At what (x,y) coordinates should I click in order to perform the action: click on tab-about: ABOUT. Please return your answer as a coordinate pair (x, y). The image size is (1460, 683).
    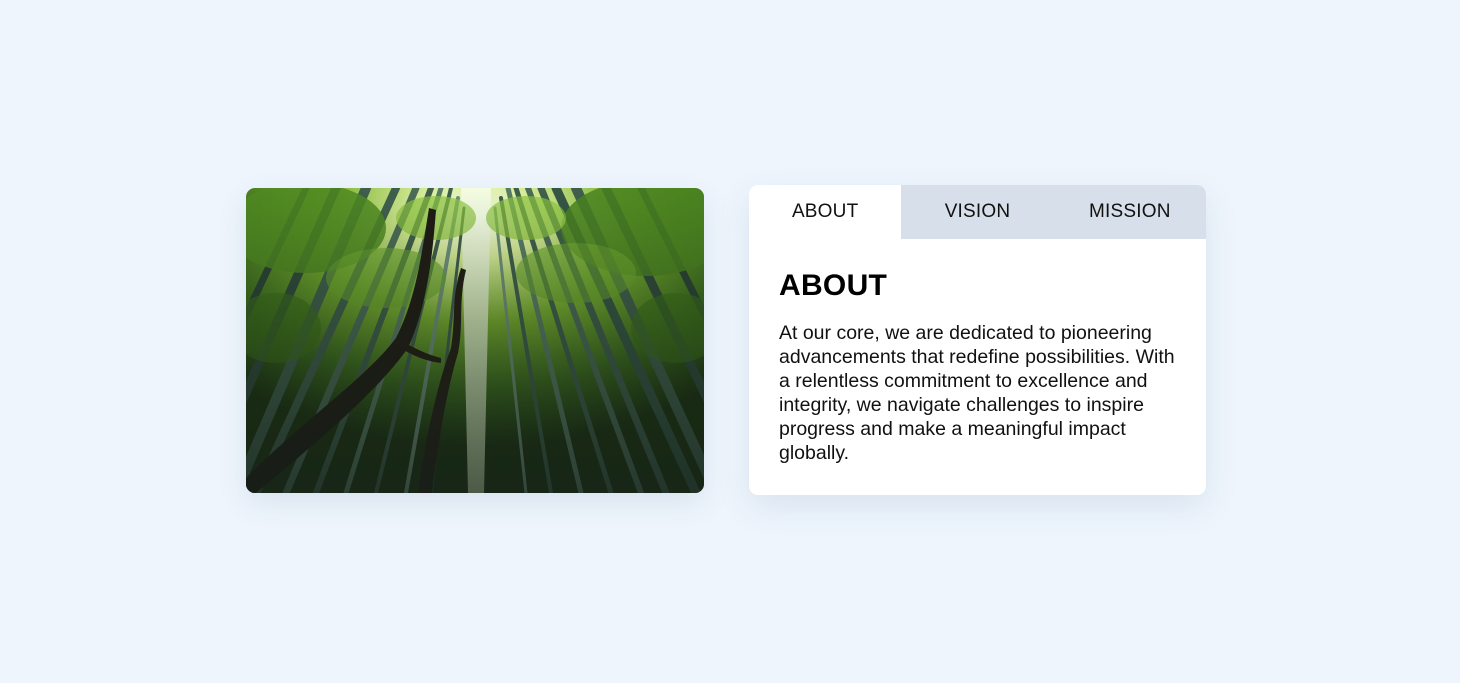
    Looking at the image, I should click on (825, 212).